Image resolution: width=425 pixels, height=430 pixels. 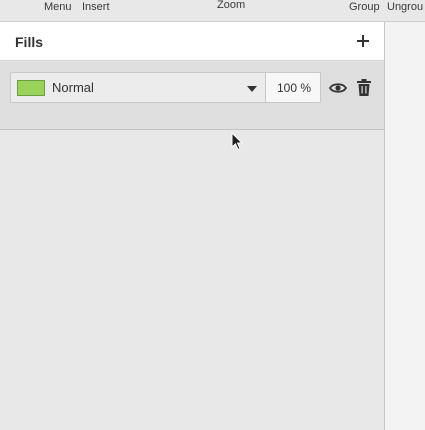 I want to click on group-button: Group, so click(x=364, y=7).